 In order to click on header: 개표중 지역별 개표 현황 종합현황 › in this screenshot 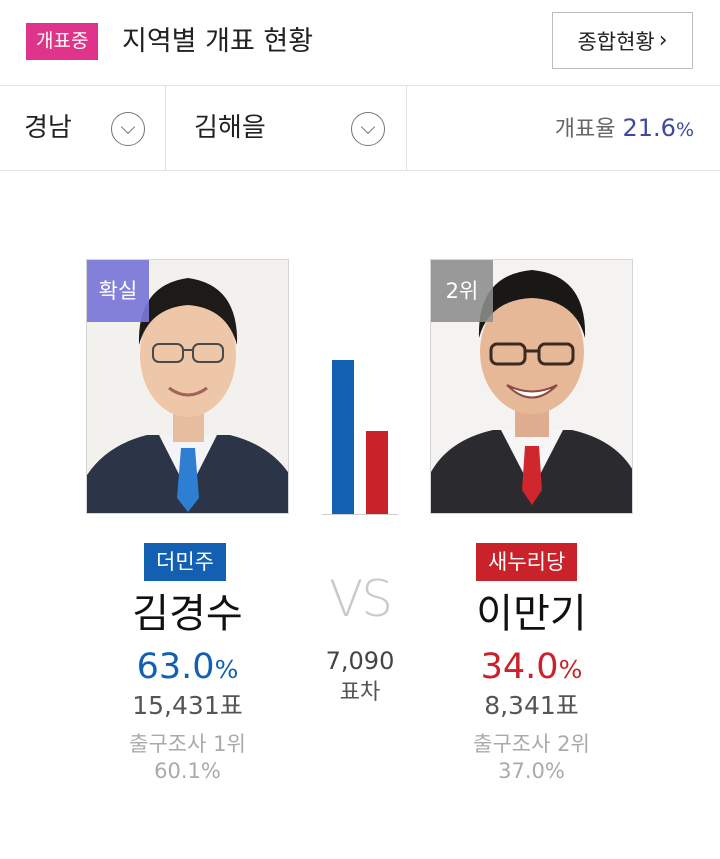, I will do `click(360, 43)`.